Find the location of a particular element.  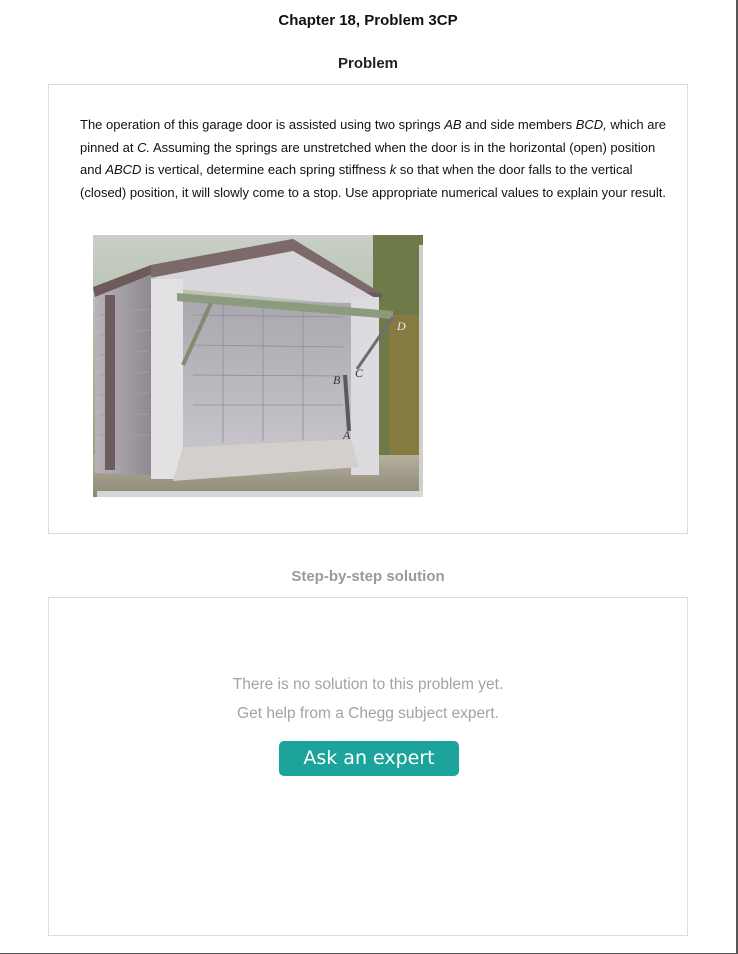

figure-label-a: A is located at coordinates (346, 435).